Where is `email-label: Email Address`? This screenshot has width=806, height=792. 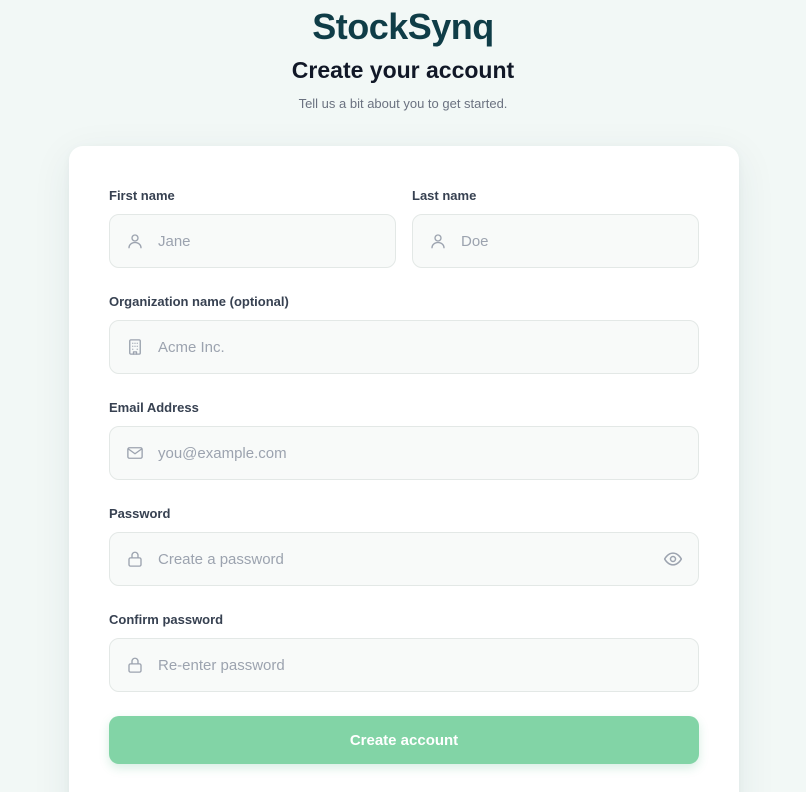 email-label: Email Address is located at coordinates (154, 407).